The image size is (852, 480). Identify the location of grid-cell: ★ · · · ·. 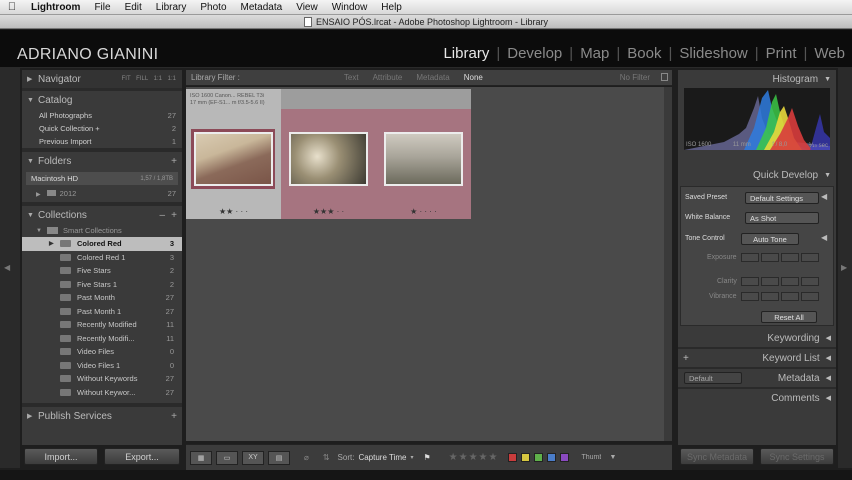
(423, 154).